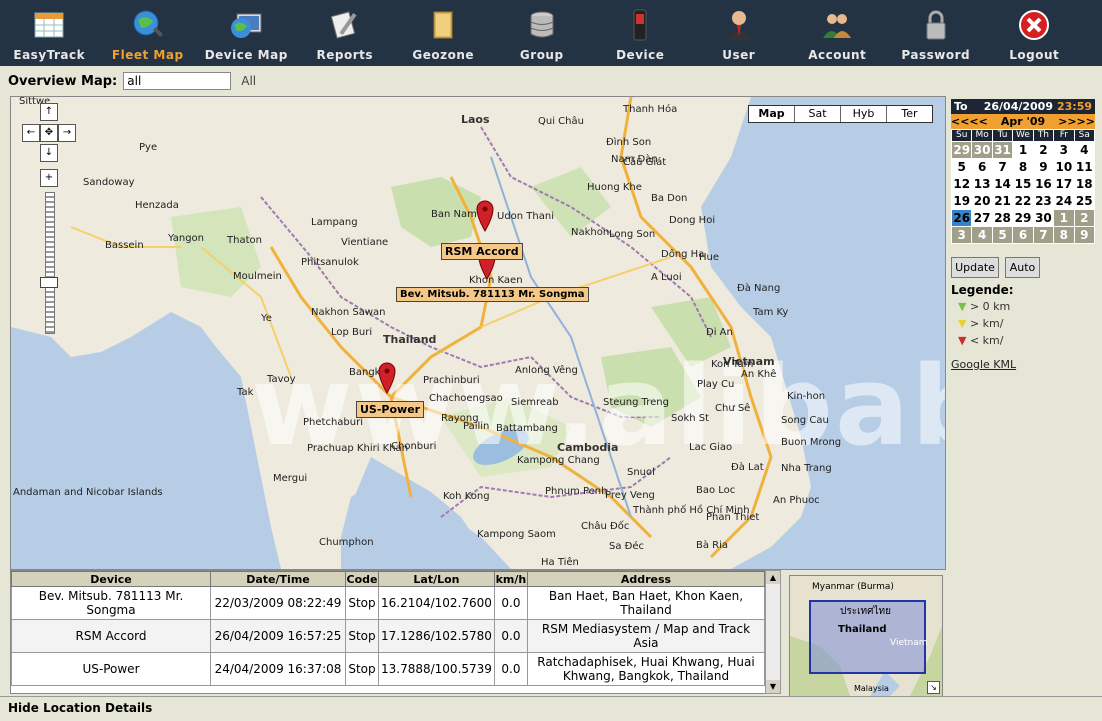 Image resolution: width=1102 pixels, height=721 pixels. I want to click on column-header: Code, so click(362, 579).